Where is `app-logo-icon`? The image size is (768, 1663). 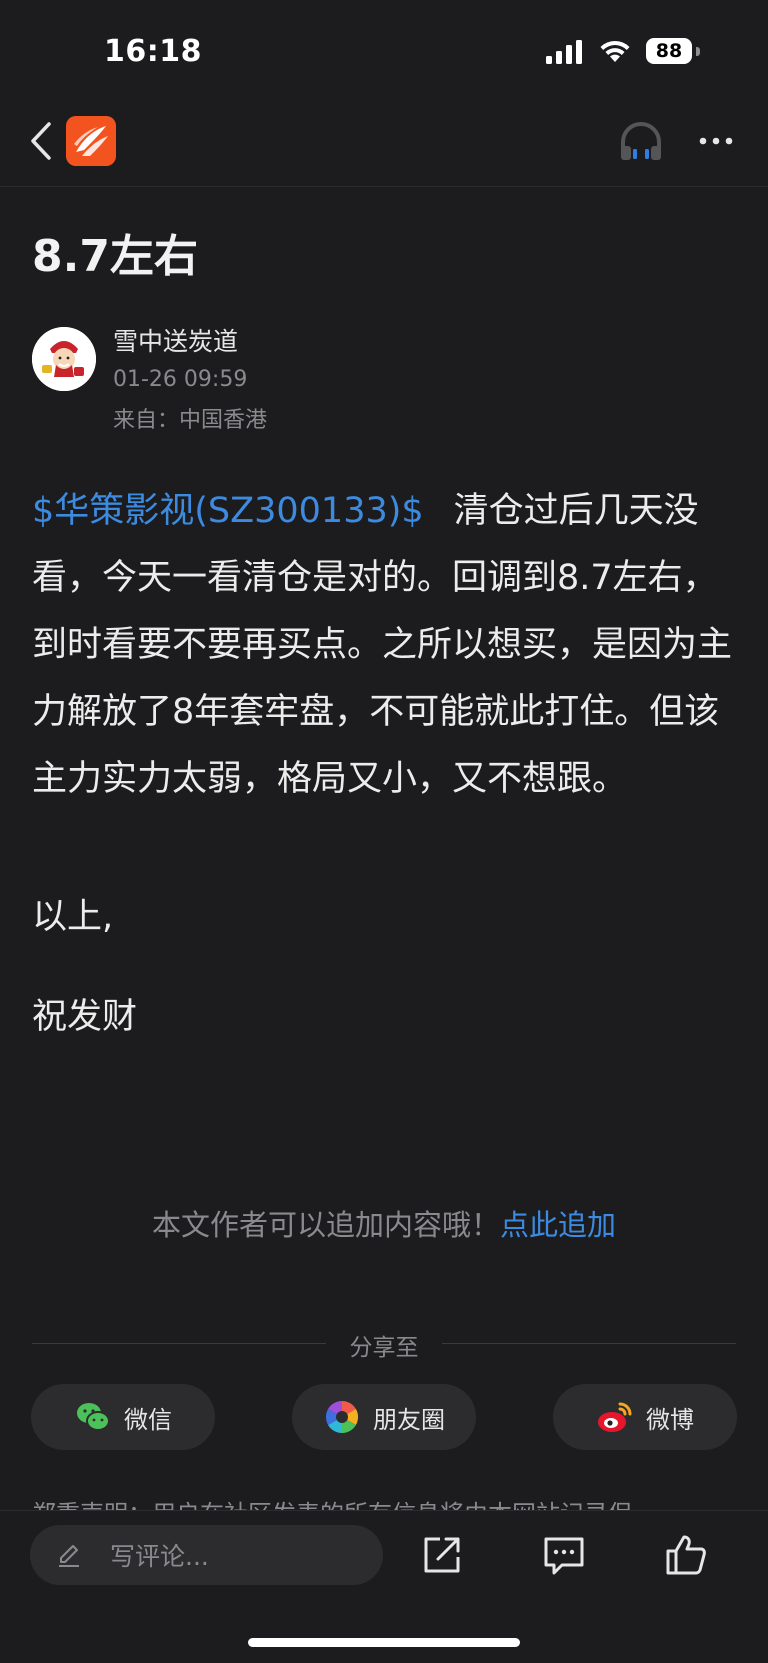
app-logo-icon is located at coordinates (91, 141).